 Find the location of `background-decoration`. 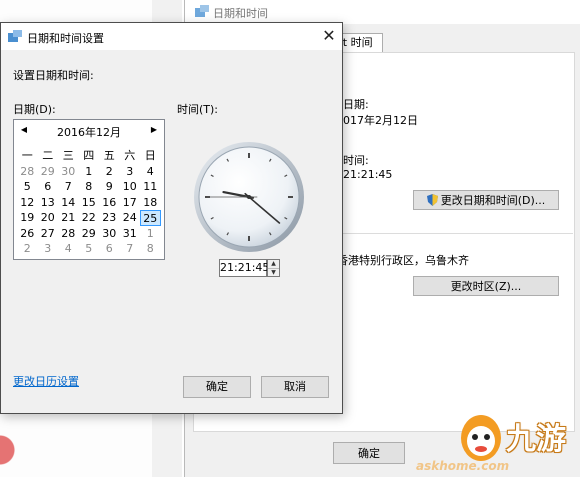

background-decoration is located at coordinates (11, 448).